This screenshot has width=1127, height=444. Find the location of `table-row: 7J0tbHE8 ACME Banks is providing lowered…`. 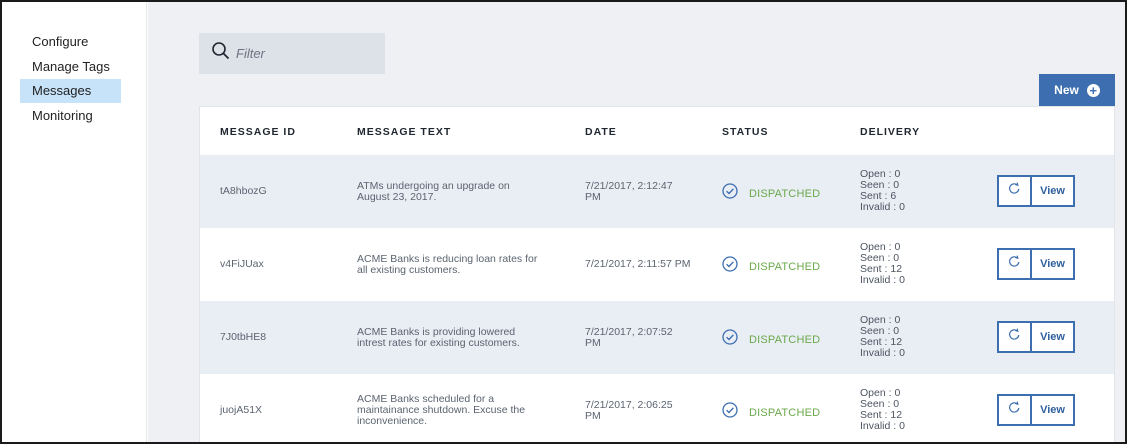

table-row: 7J0tbHE8 ACME Banks is providing lowered… is located at coordinates (657, 337).